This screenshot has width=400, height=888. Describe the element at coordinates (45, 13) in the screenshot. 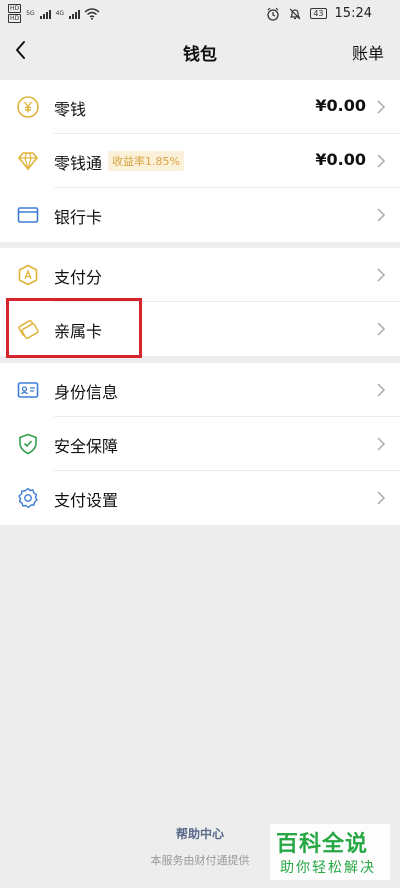

I see `signal1-icon` at that location.